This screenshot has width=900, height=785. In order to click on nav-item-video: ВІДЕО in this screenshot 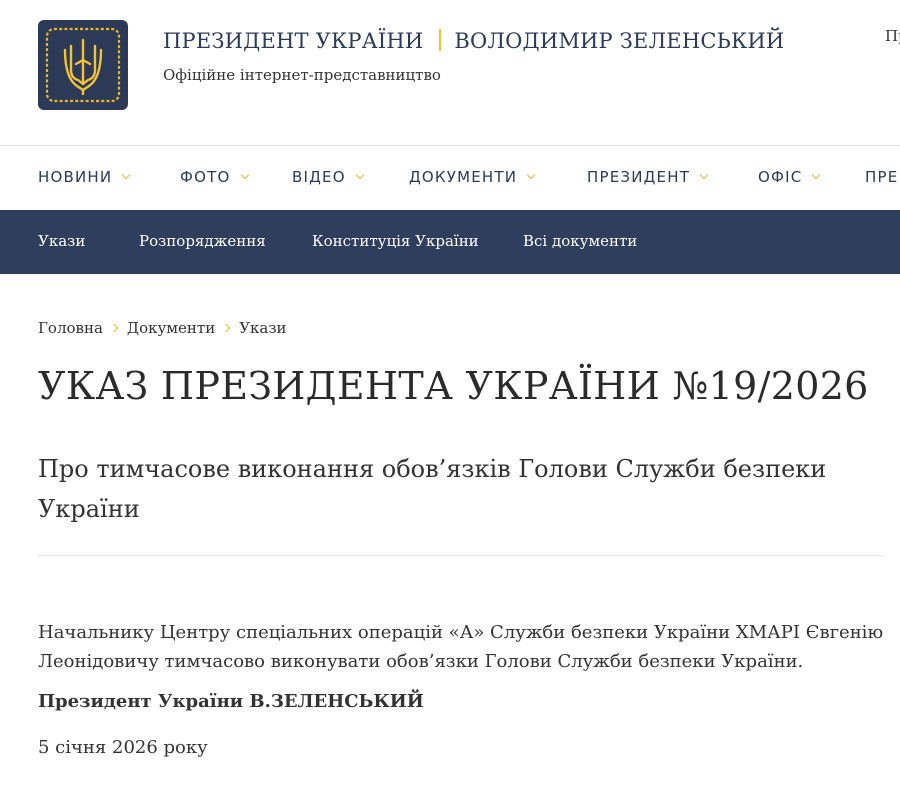, I will do `click(328, 177)`.